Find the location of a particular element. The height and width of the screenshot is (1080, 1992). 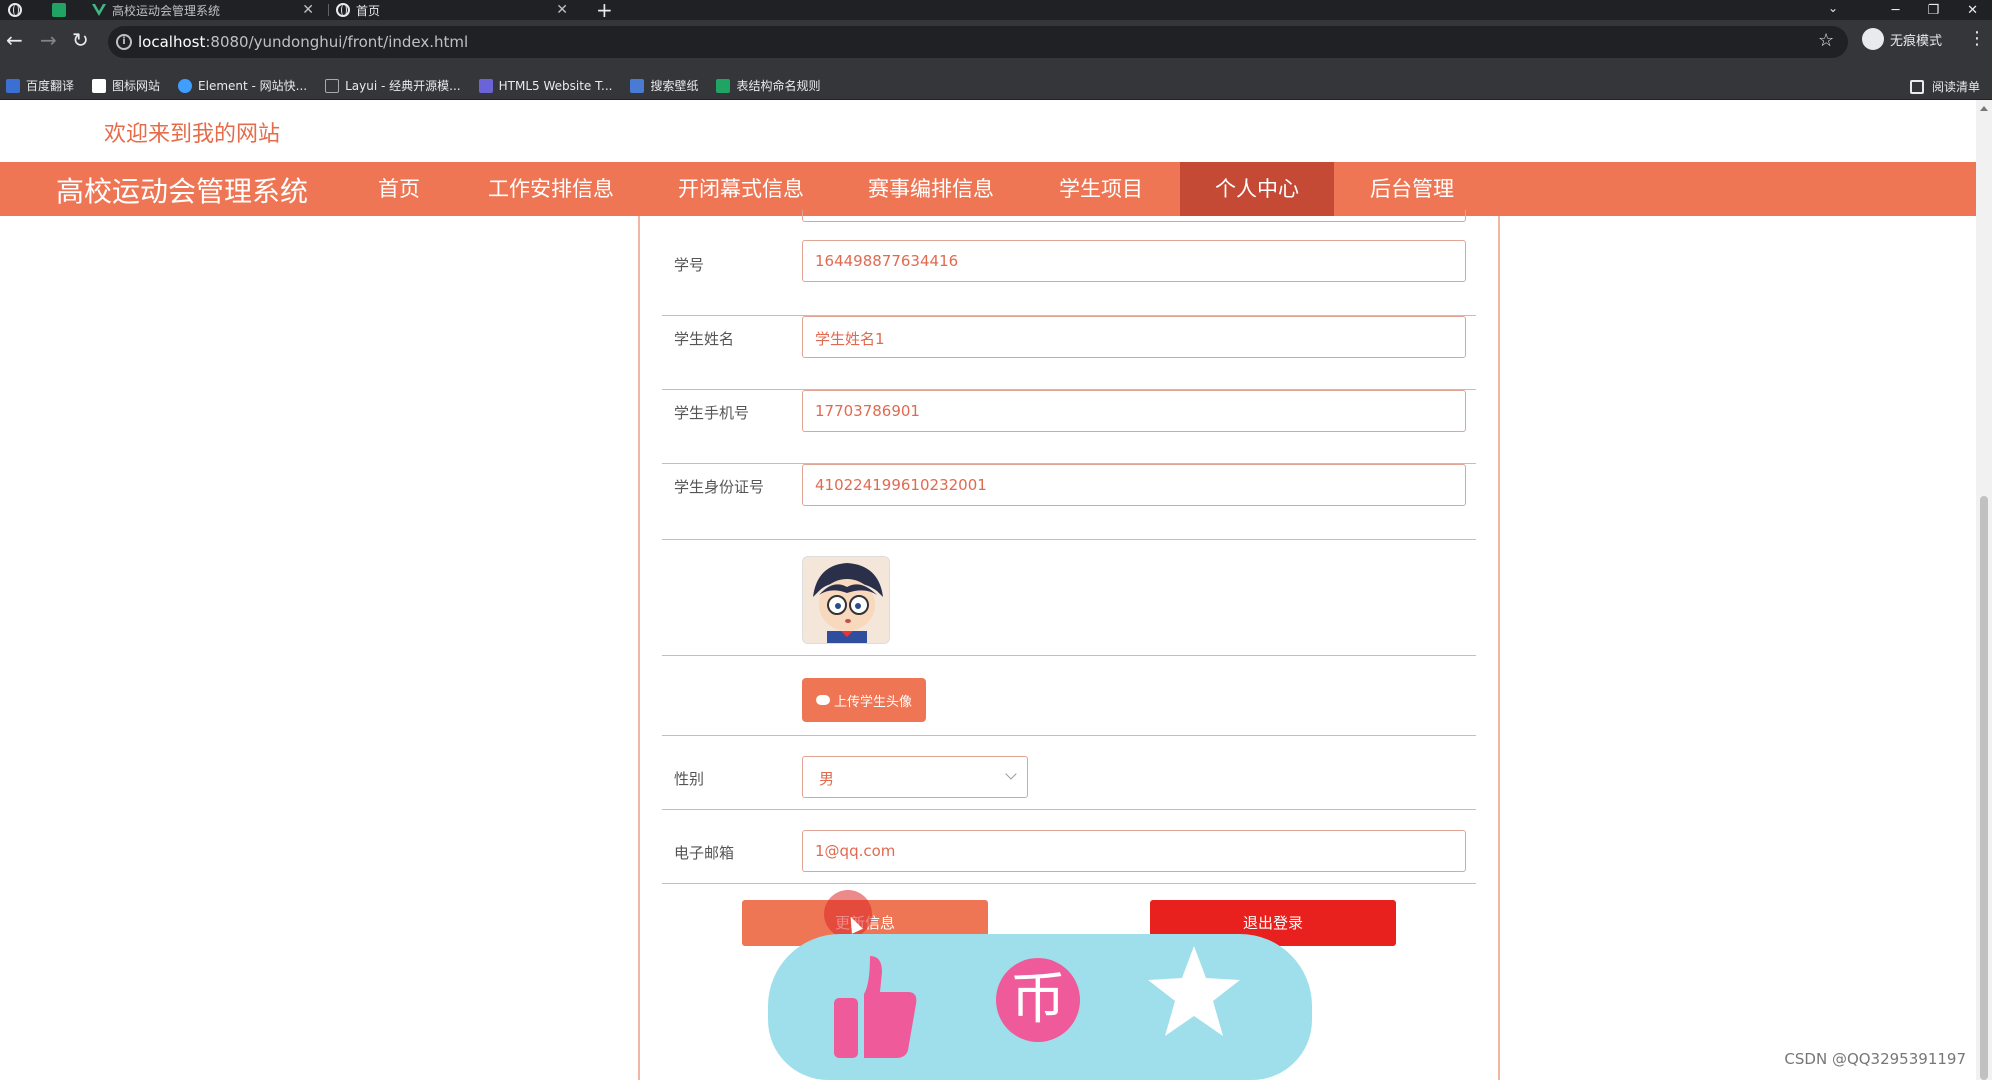

field-value: 学生姓名1 is located at coordinates (850, 339).